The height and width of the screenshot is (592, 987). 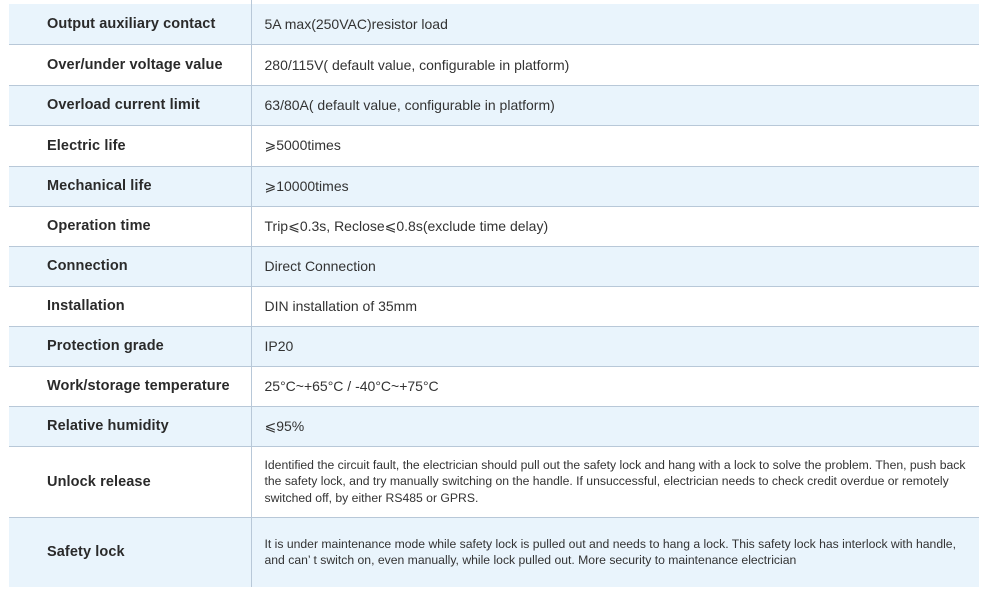 What do you see at coordinates (351, 386) in the screenshot?
I see `spec-value: 25°C~+65°C / -40°C~+75°C` at bounding box center [351, 386].